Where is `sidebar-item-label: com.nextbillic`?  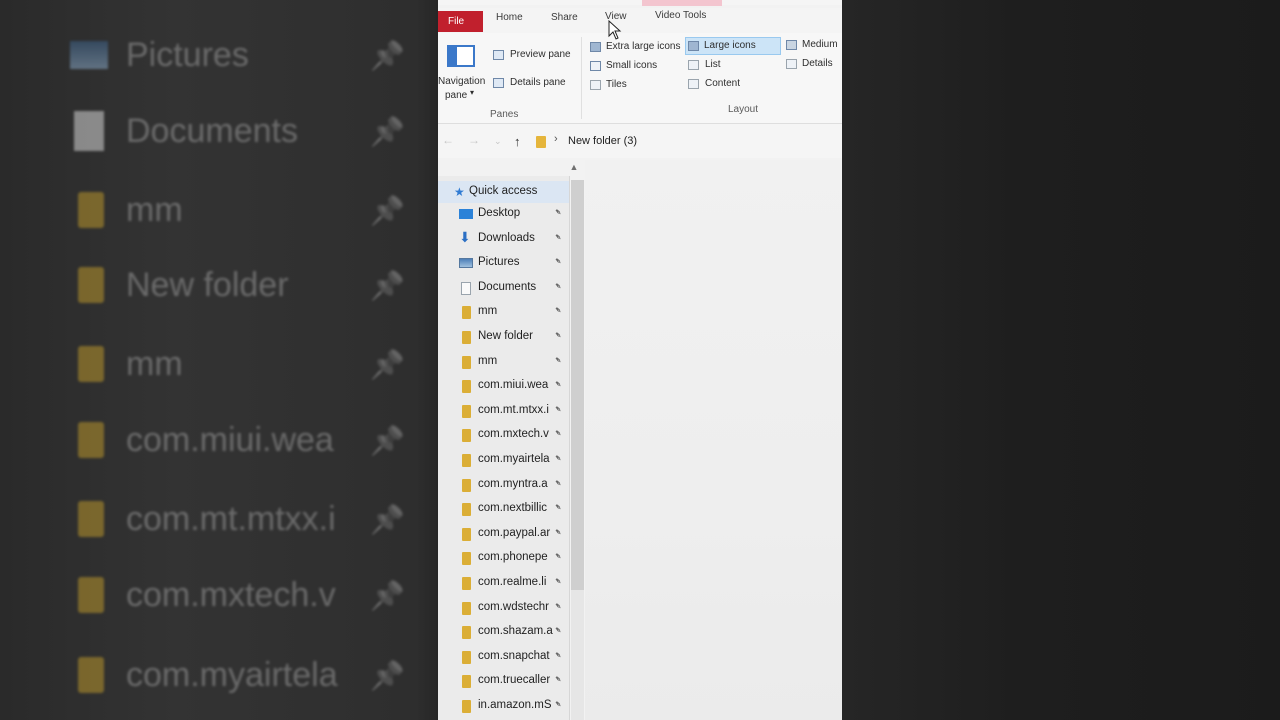 sidebar-item-label: com.nextbillic is located at coordinates (513, 508).